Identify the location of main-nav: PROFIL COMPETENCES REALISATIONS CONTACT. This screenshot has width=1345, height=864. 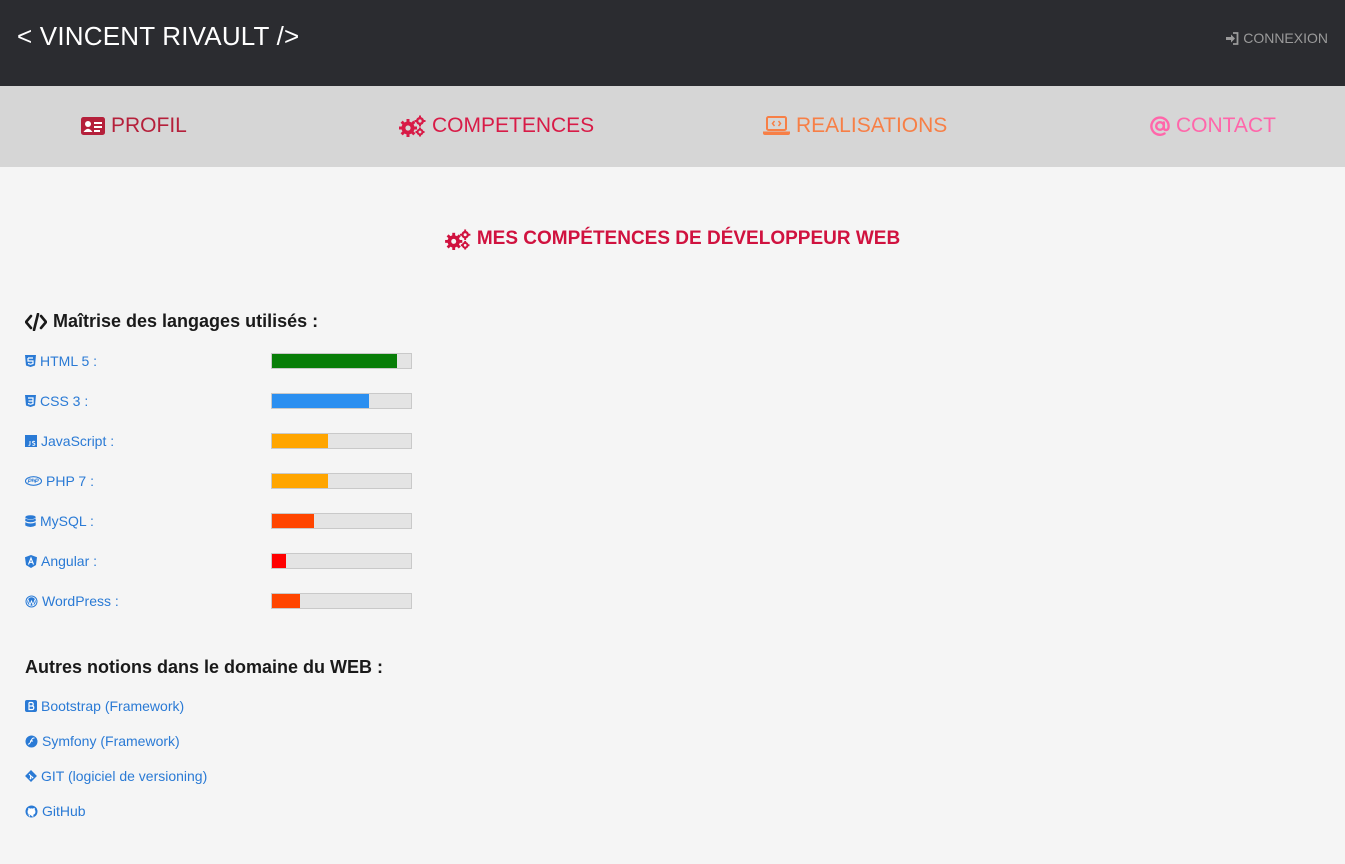
(672, 126).